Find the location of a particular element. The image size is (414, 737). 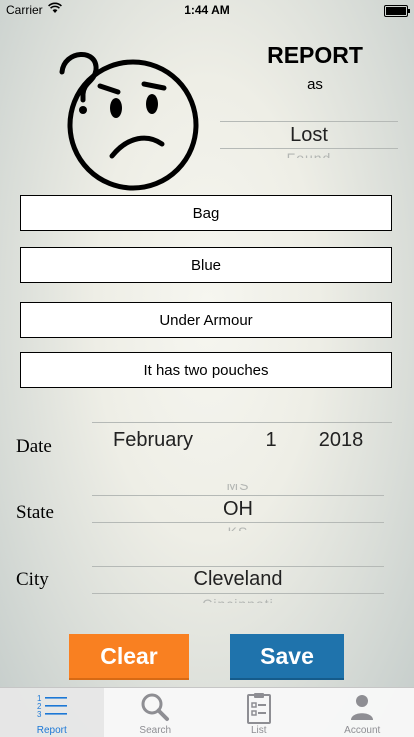

report-type-next: Found is located at coordinates (309, 153).